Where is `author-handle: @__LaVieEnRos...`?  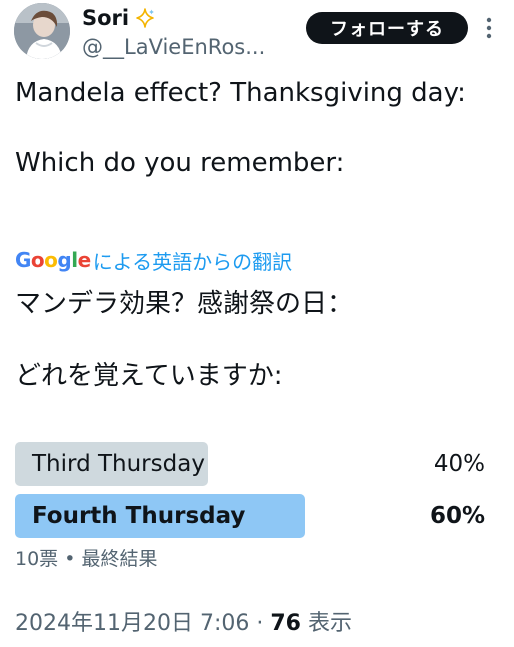 author-handle: @__LaVieEnRos... is located at coordinates (173, 47).